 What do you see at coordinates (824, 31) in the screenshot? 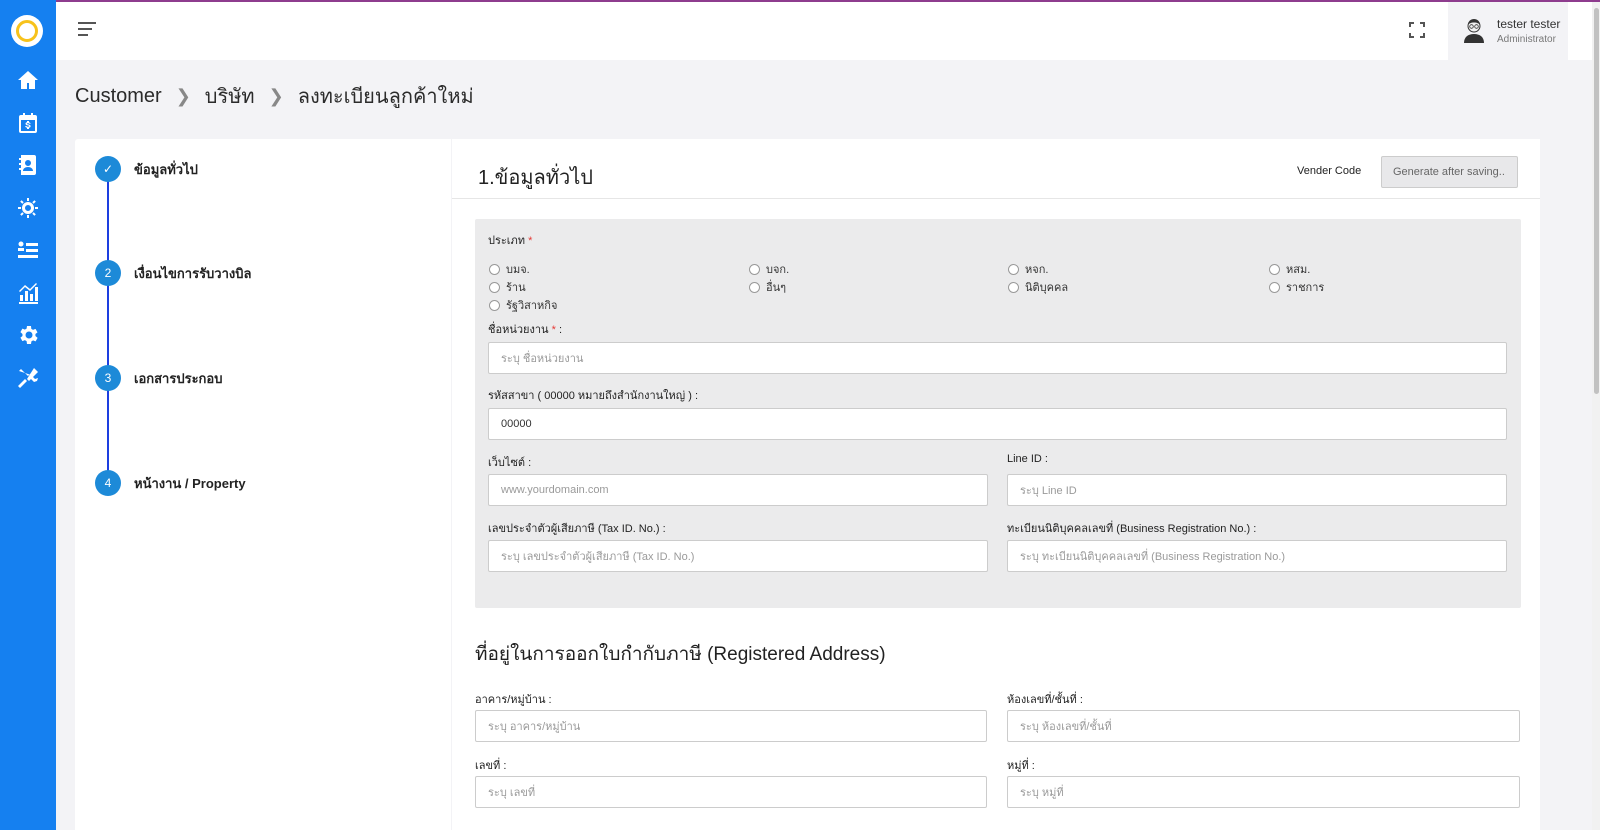
I see `top-header: tester tester Administrator` at bounding box center [824, 31].